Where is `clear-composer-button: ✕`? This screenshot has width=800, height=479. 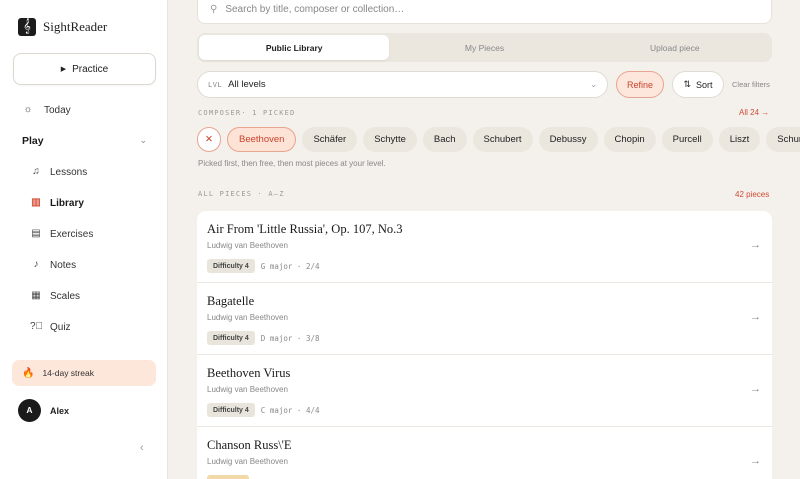
clear-composer-button: ✕ is located at coordinates (209, 139).